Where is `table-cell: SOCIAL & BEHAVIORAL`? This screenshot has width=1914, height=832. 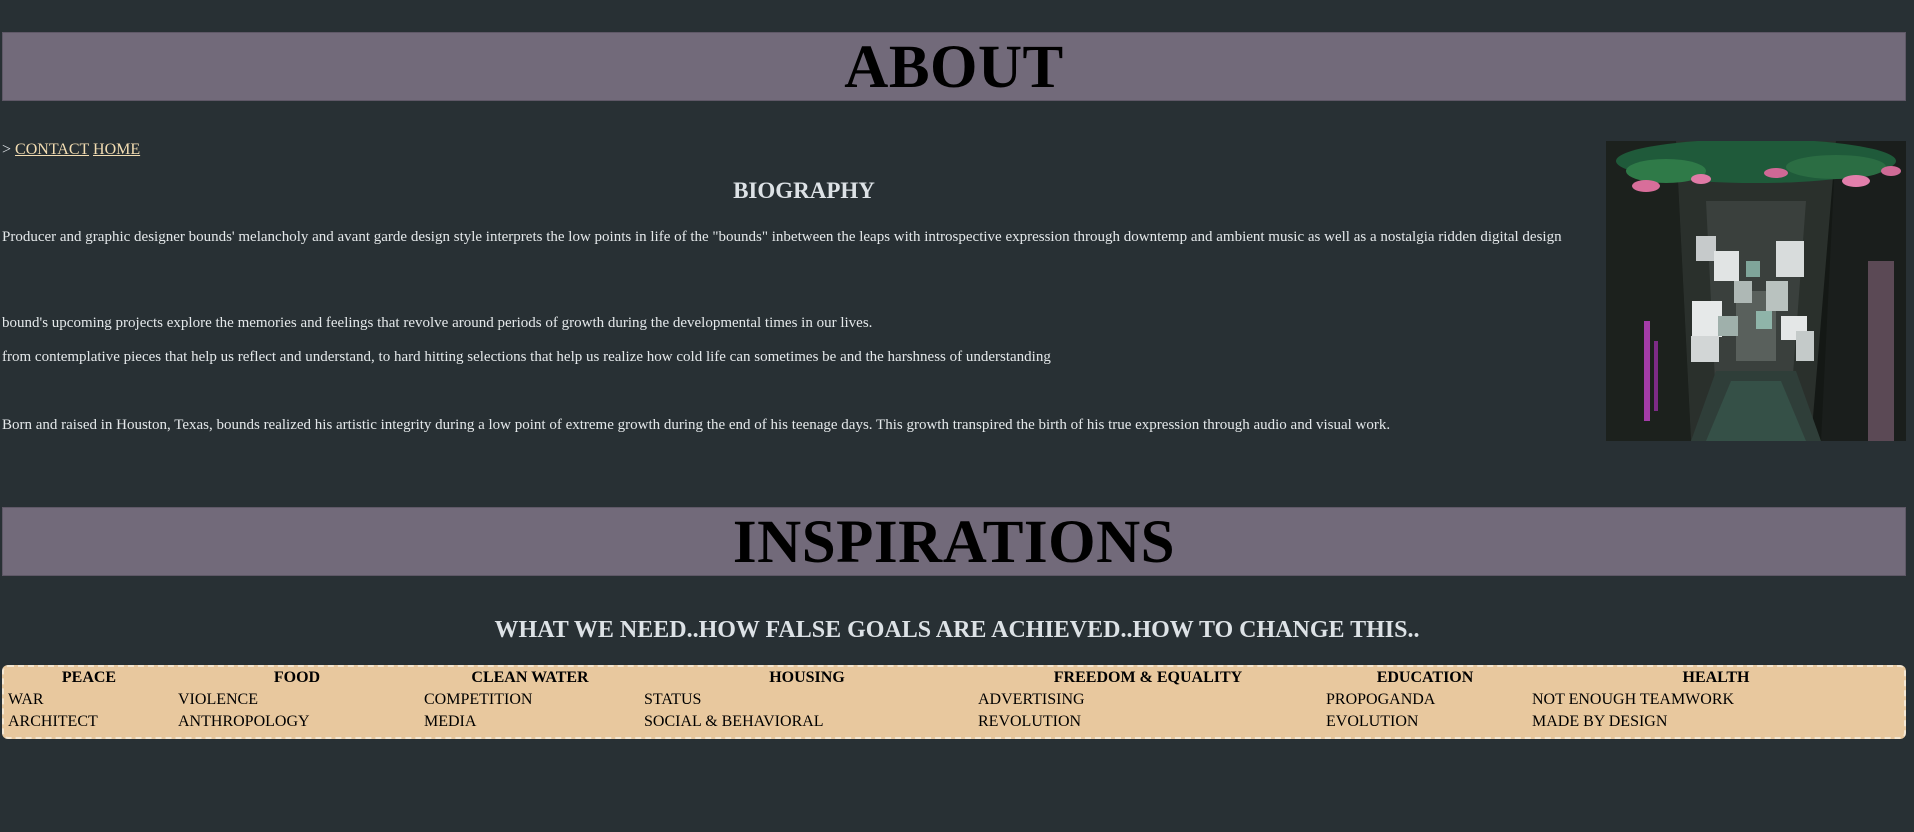
table-cell: SOCIAL & BEHAVIORAL is located at coordinates (734, 721).